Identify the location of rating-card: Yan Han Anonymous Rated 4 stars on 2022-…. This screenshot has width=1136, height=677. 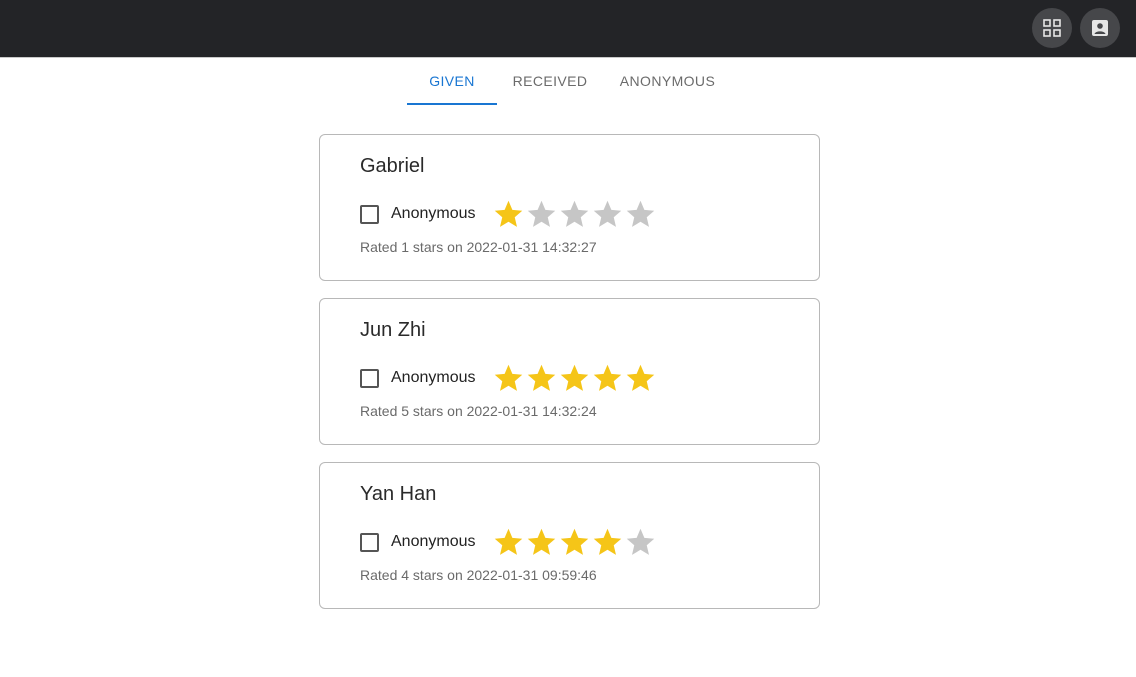
(569, 535).